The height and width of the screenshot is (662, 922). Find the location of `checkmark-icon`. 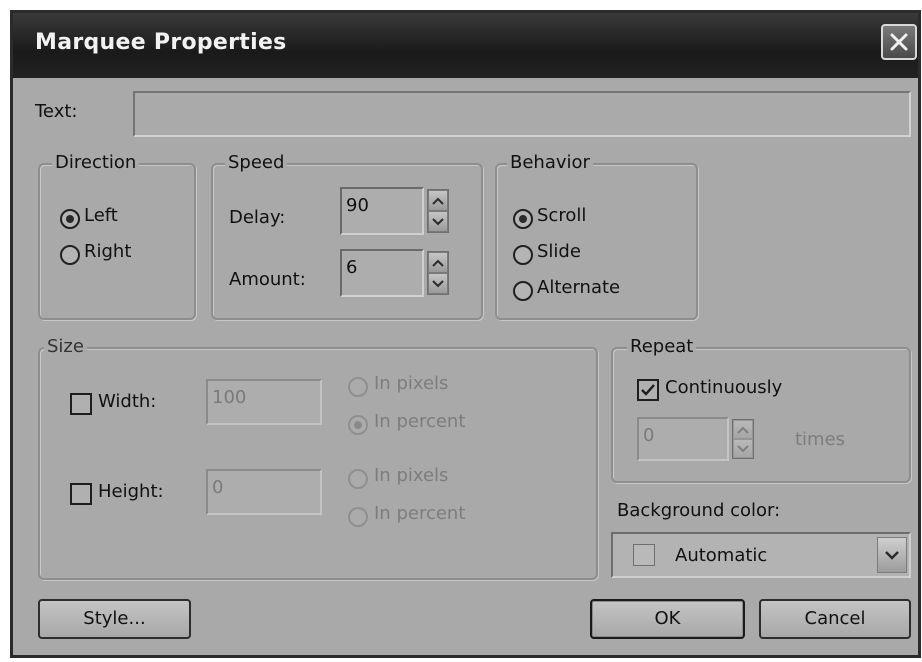

checkmark-icon is located at coordinates (648, 390).